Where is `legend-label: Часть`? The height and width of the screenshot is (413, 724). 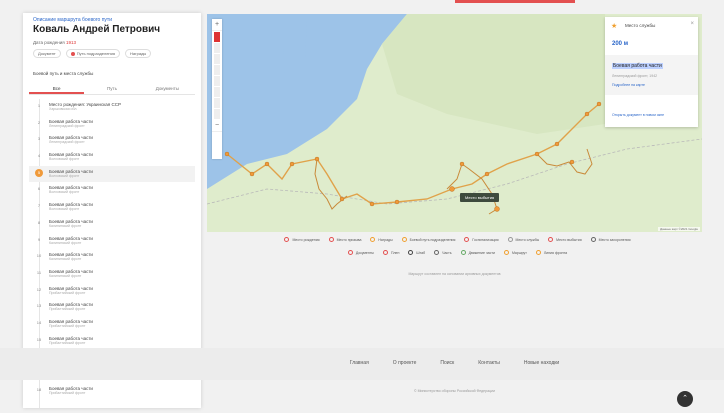 legend-label: Часть is located at coordinates (447, 252).